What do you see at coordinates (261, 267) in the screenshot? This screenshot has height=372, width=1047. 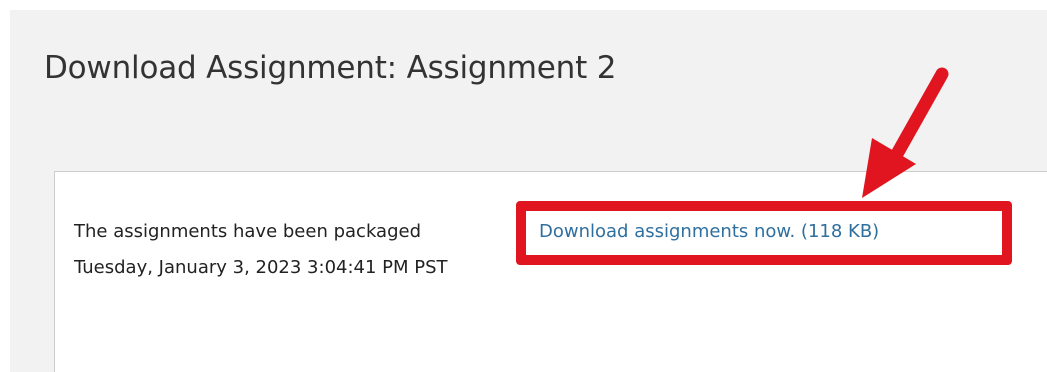 I see `package-timestamp: Tuesday, January 3, 2023 3:04:41 PM PST` at bounding box center [261, 267].